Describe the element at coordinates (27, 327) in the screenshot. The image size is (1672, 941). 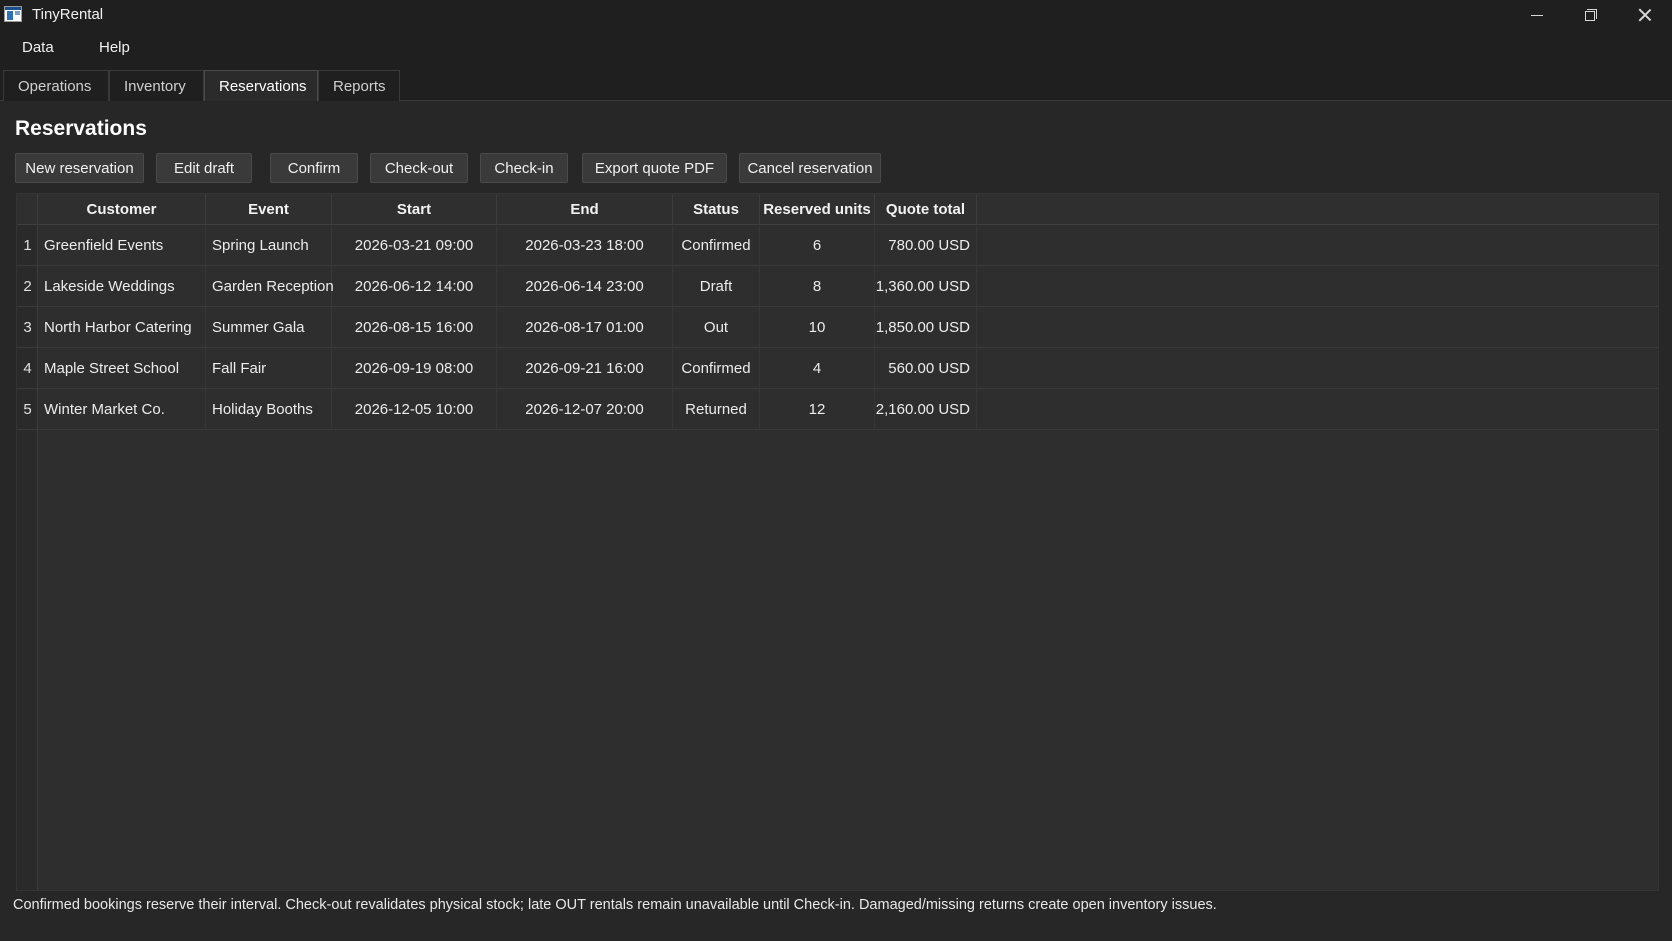
I see `row-number: 3` at that location.